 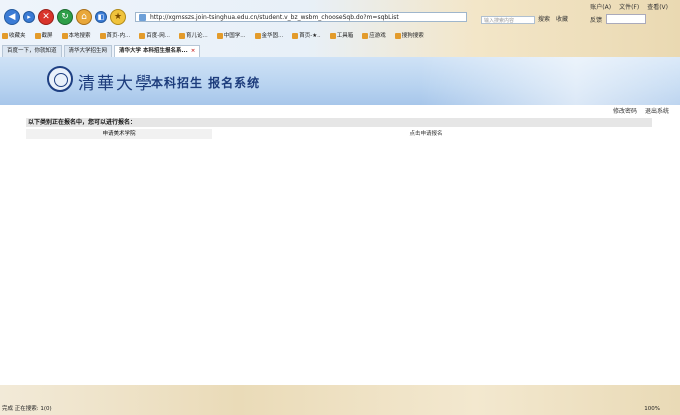 What do you see at coordinates (626, 19) in the screenshot?
I see `toolbar-input` at bounding box center [626, 19].